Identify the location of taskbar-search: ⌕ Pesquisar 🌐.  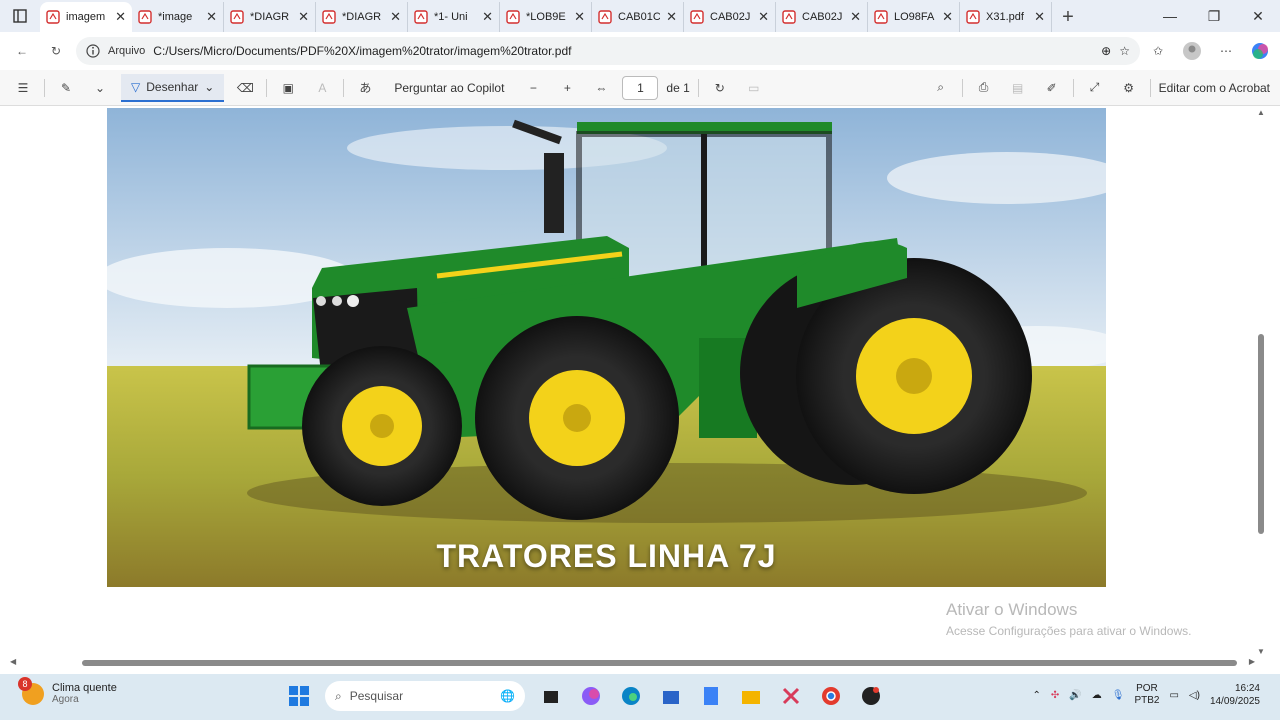
(425, 696).